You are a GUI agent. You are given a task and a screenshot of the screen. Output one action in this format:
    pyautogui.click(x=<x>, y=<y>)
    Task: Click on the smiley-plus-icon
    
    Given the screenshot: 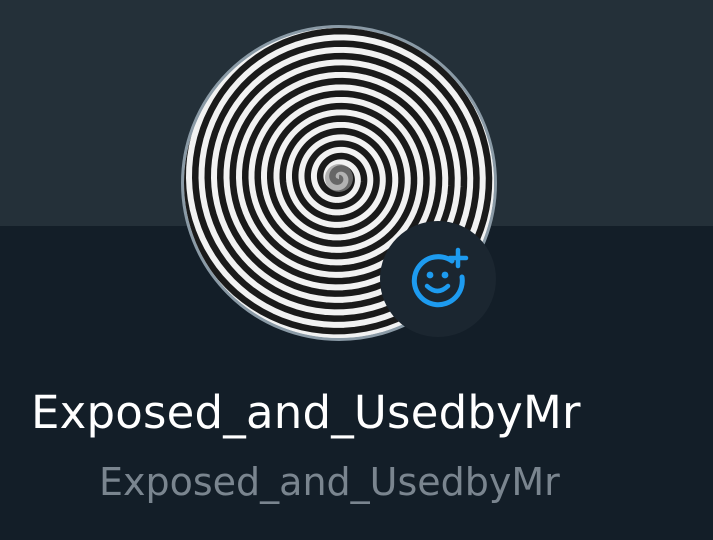 What is the action you would take?
    pyautogui.click(x=440, y=277)
    